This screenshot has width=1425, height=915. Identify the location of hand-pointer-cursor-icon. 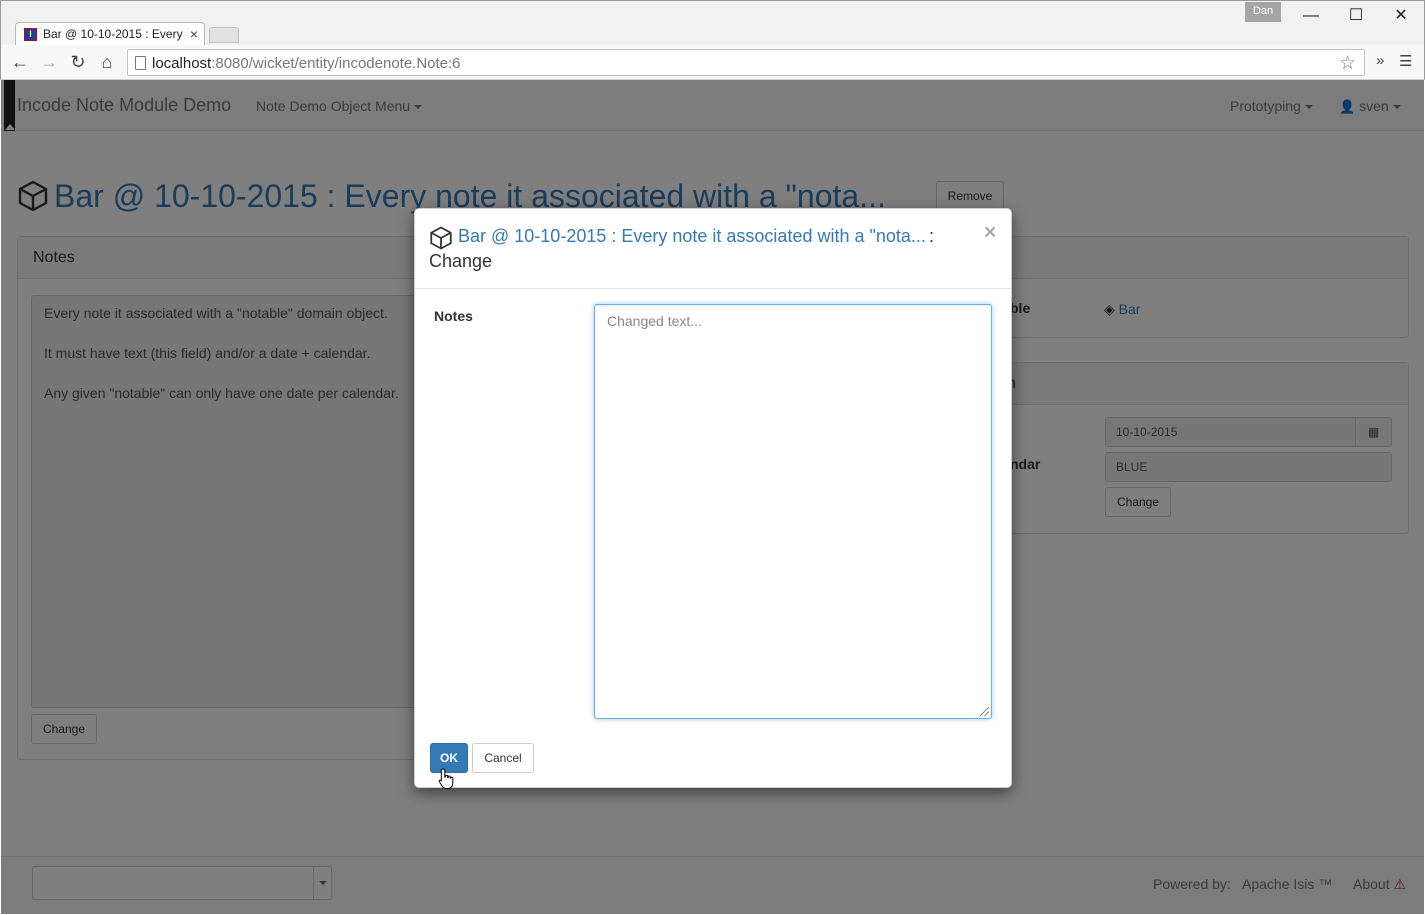
(446, 778).